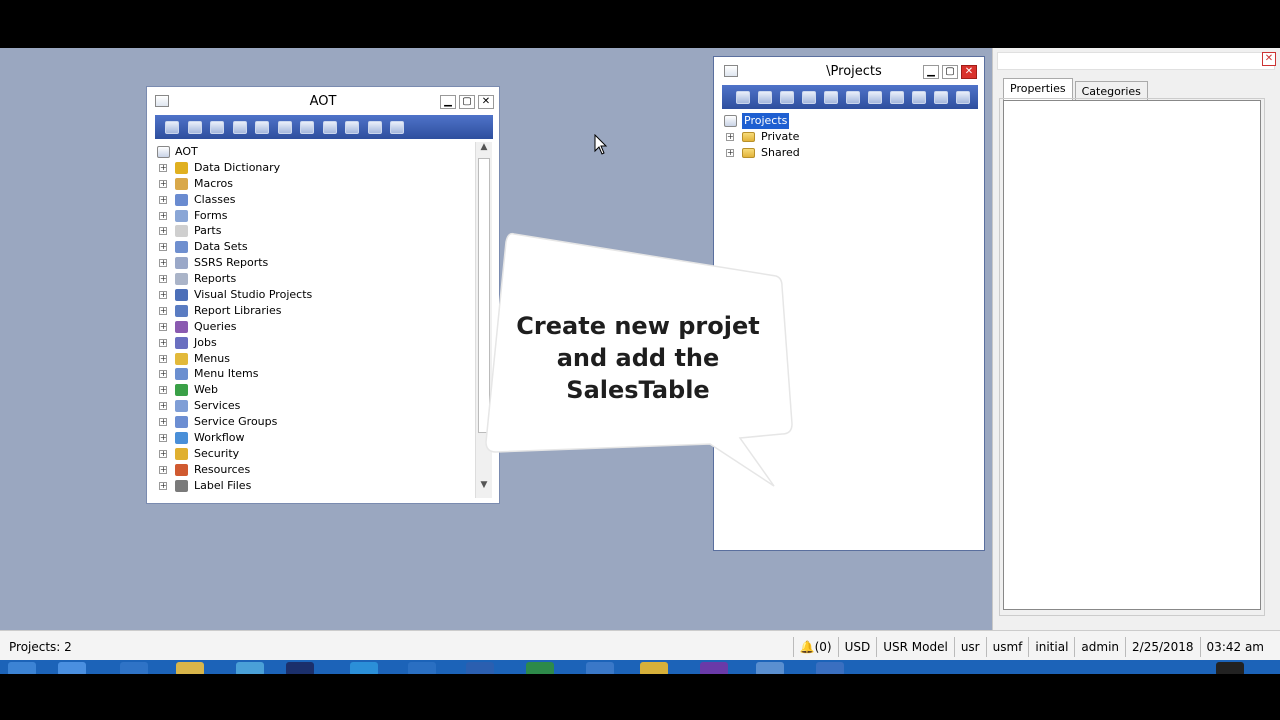  What do you see at coordinates (316, 279) in the screenshot?
I see `aot-tree-item: + Reports` at bounding box center [316, 279].